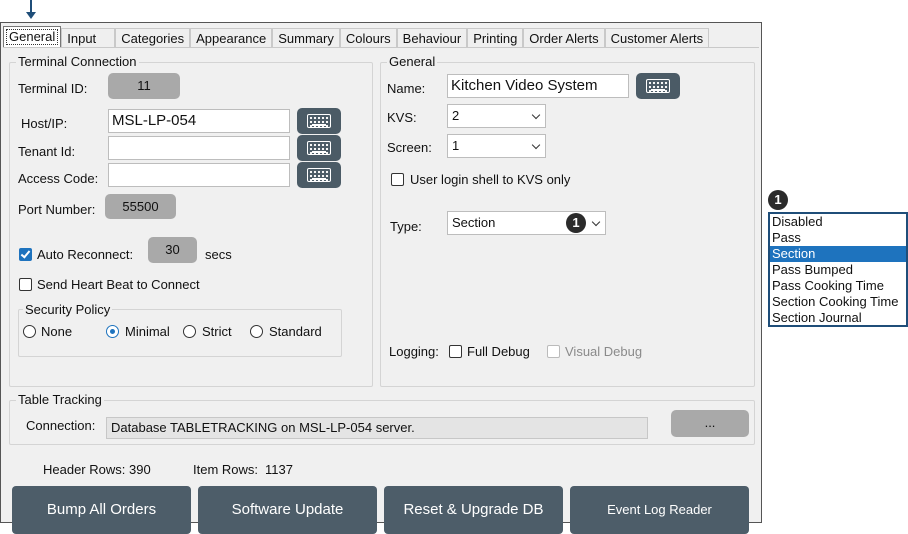  I want to click on host-input: MSL-LP-054, so click(199, 121).